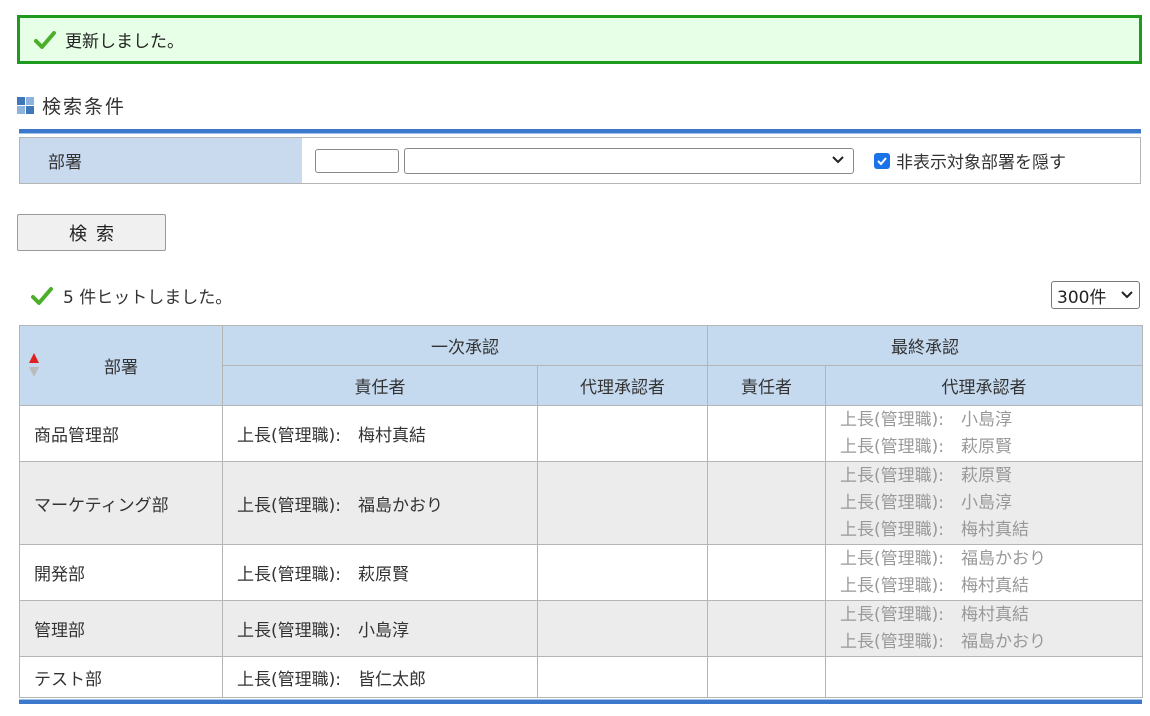 This screenshot has height=716, width=1150. What do you see at coordinates (121, 677) in the screenshot?
I see `department-cell: テスト部` at bounding box center [121, 677].